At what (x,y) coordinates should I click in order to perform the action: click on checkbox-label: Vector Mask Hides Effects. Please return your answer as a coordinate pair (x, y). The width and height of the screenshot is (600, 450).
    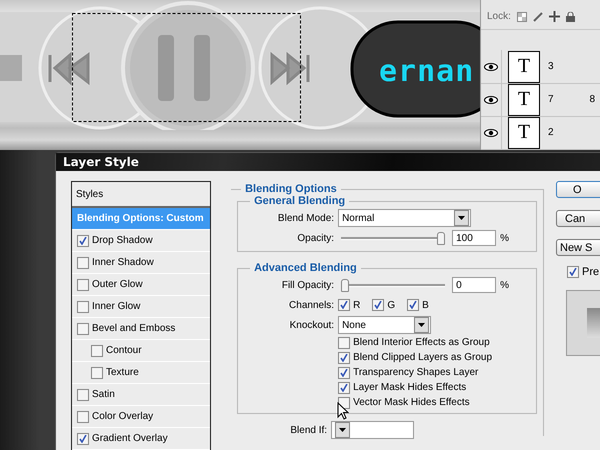
    Looking at the image, I should click on (411, 402).